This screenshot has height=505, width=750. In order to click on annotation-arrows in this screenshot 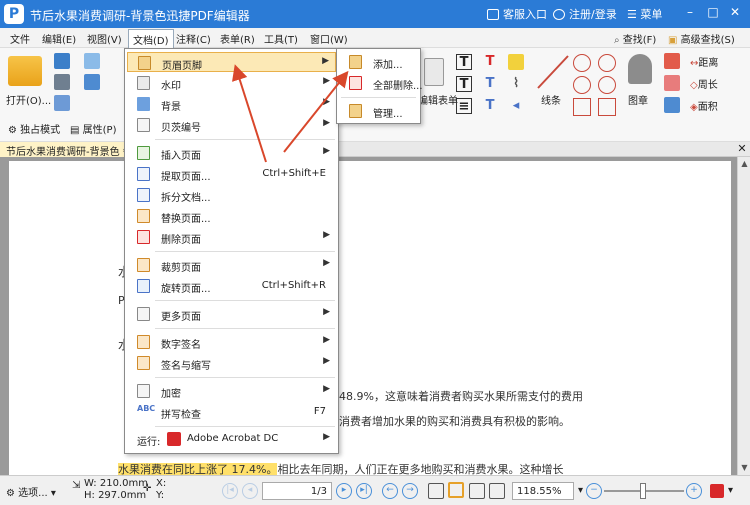, I will do `click(290, 113)`.